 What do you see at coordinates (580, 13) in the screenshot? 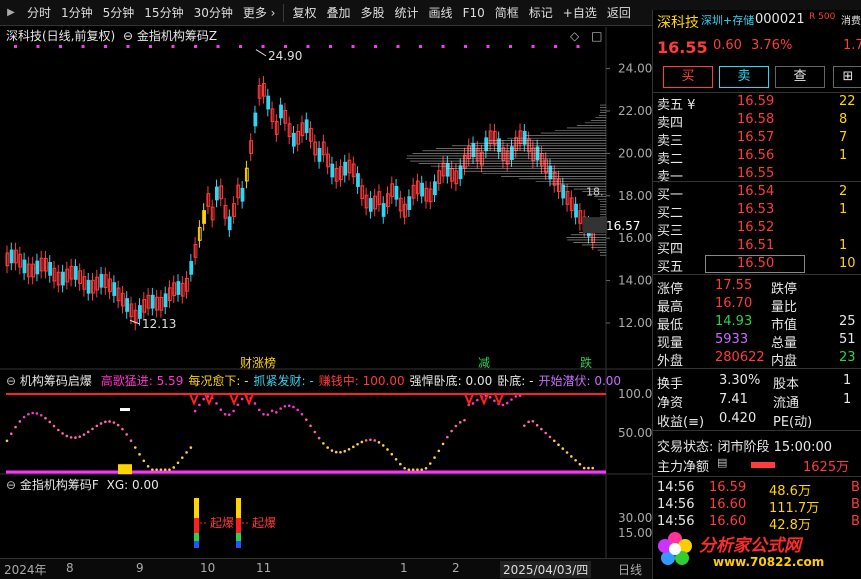
I see `add-watchlist-button: +自选` at bounding box center [580, 13].